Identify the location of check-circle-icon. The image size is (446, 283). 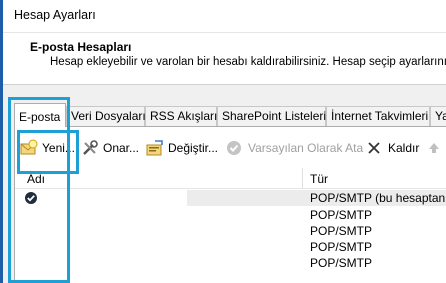
(235, 148).